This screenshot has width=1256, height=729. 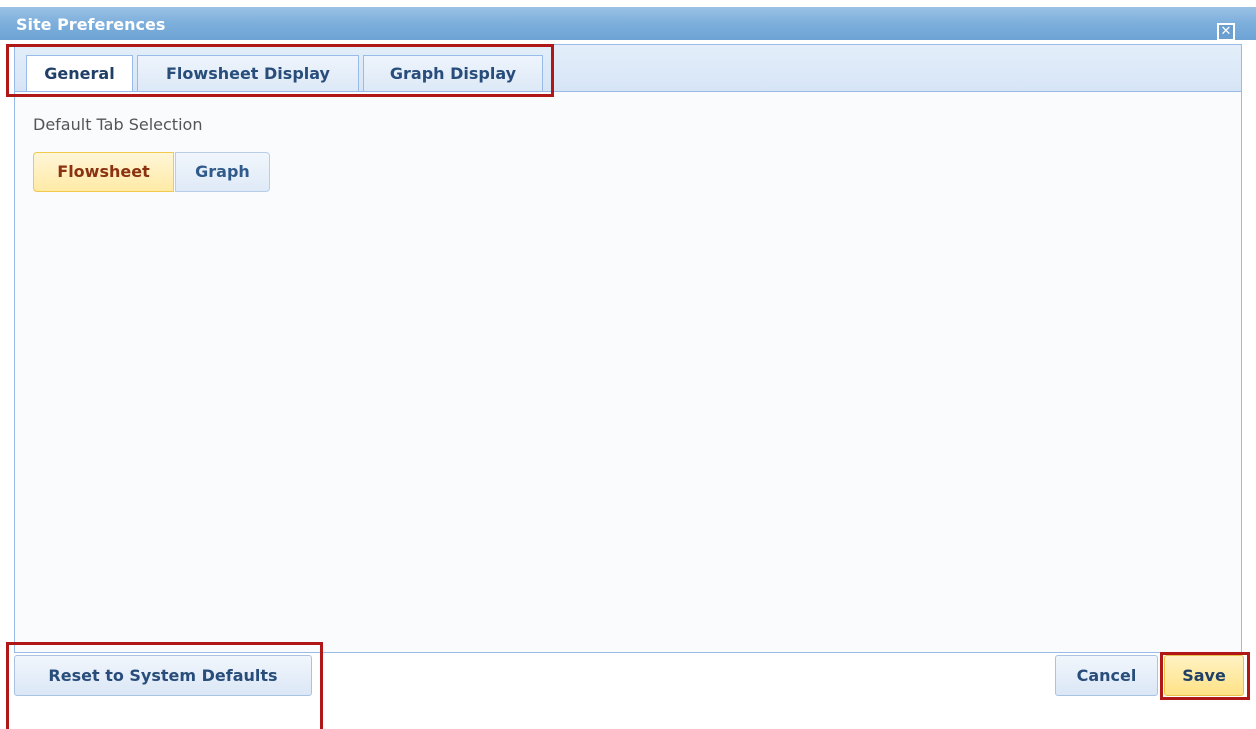 What do you see at coordinates (1204, 675) in the screenshot?
I see `save-button: Save` at bounding box center [1204, 675].